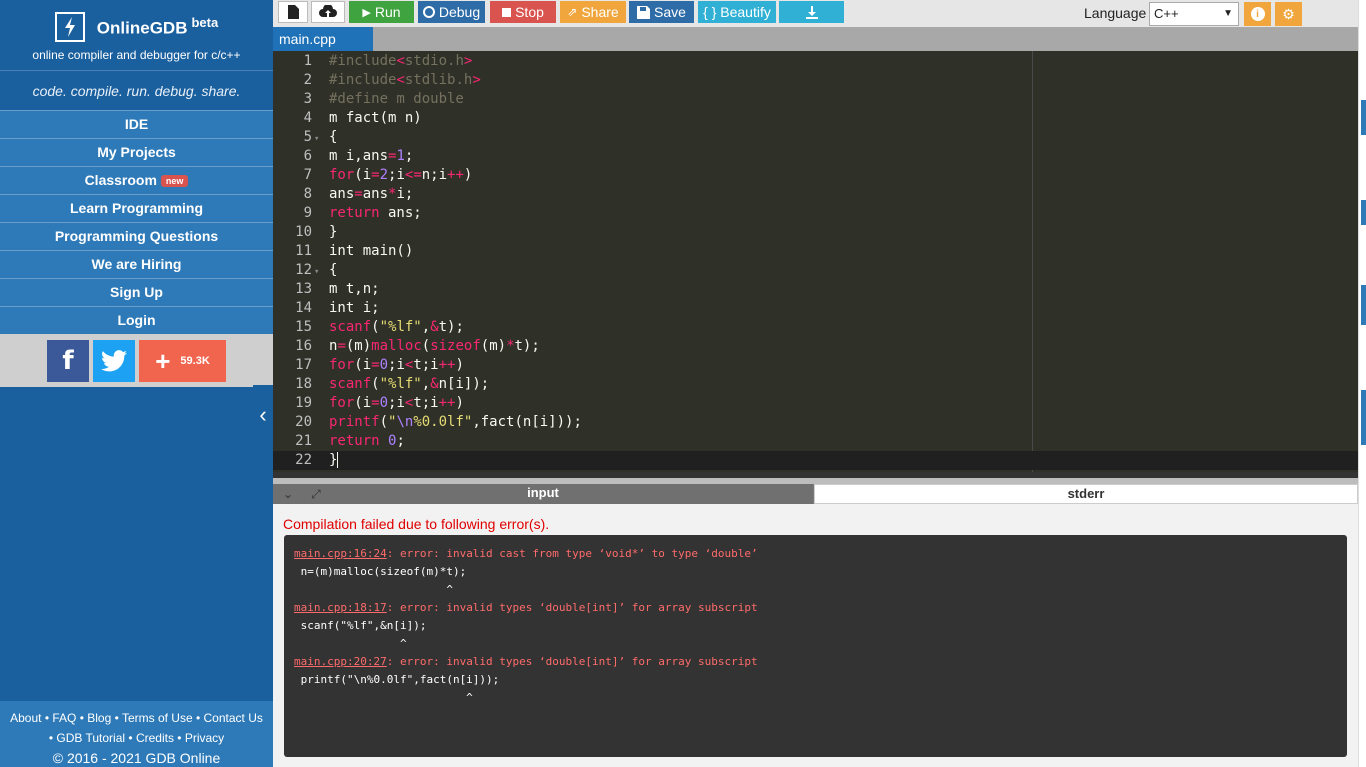 Image resolution: width=1366 pixels, height=767 pixels. I want to click on sidebar-collapse-button: ‹, so click(263, 415).